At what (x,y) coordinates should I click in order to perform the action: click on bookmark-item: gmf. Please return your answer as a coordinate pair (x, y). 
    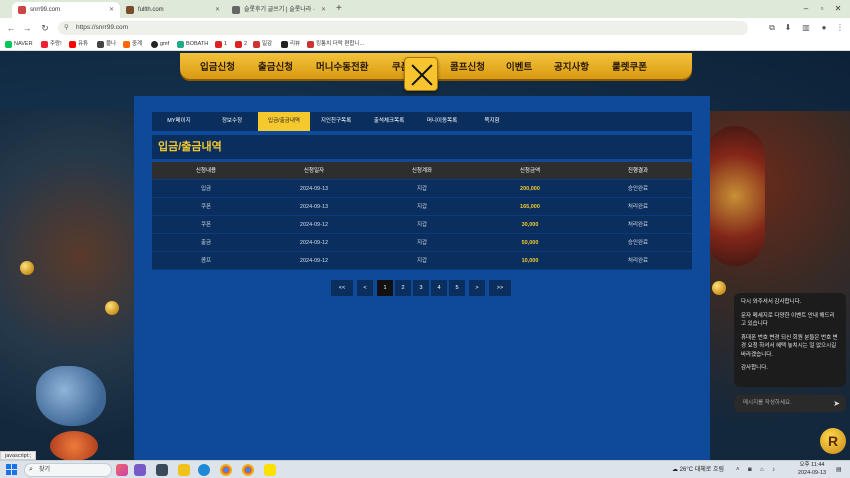
    Looking at the image, I should click on (159, 44).